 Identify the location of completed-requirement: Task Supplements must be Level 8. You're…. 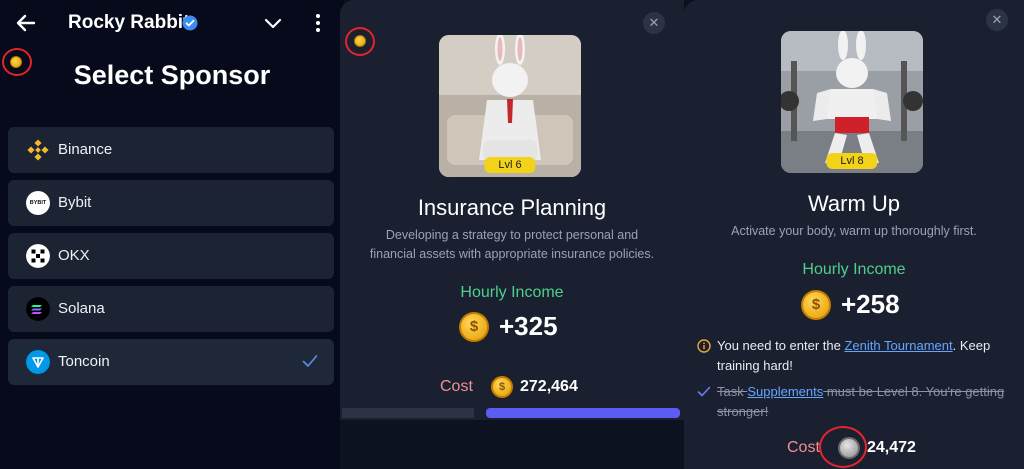
(852, 402).